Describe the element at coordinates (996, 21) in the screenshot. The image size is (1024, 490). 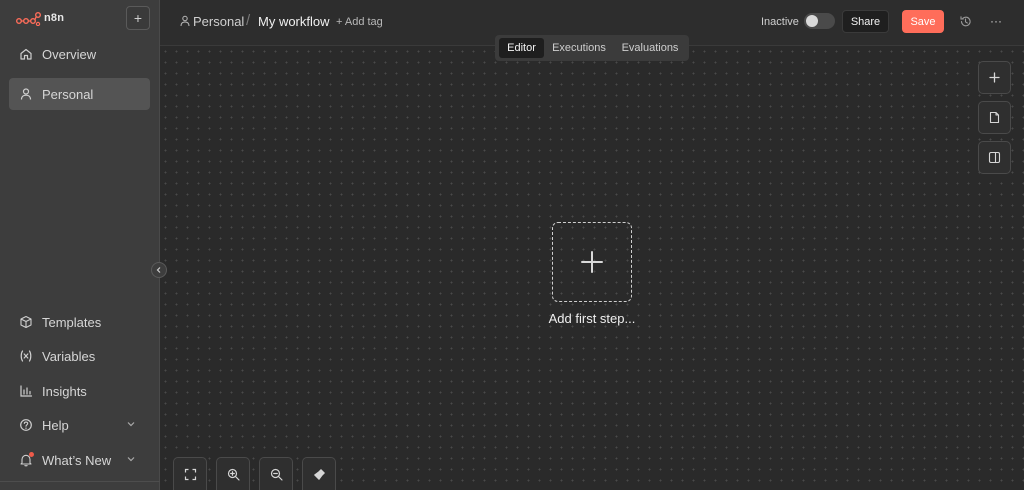
I see `more-options-icon: ···` at that location.